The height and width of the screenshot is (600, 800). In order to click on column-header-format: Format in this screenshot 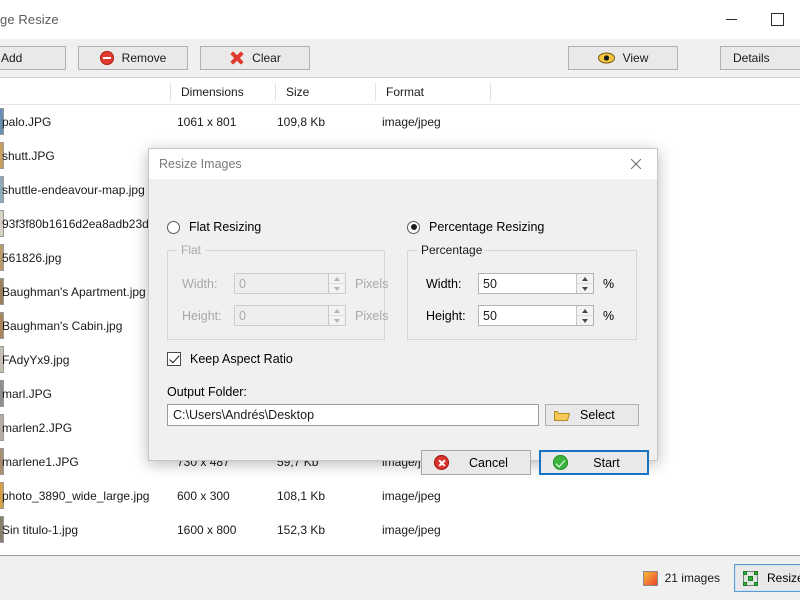, I will do `click(432, 92)`.